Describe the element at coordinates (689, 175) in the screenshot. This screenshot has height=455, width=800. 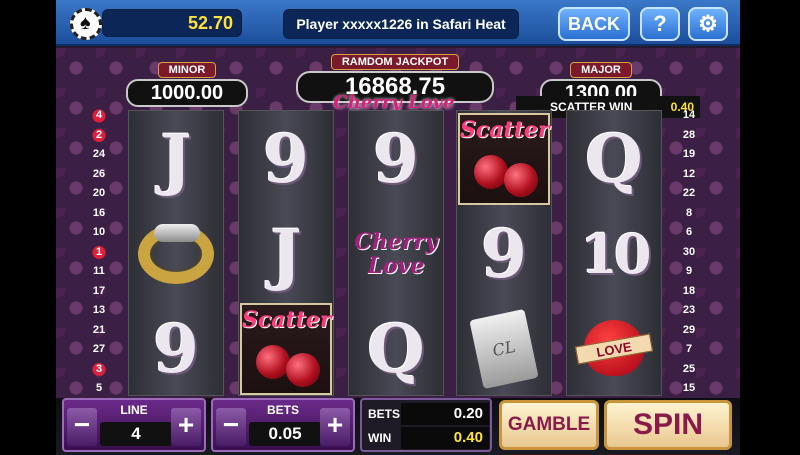
I see `payline-number: 12` at that location.